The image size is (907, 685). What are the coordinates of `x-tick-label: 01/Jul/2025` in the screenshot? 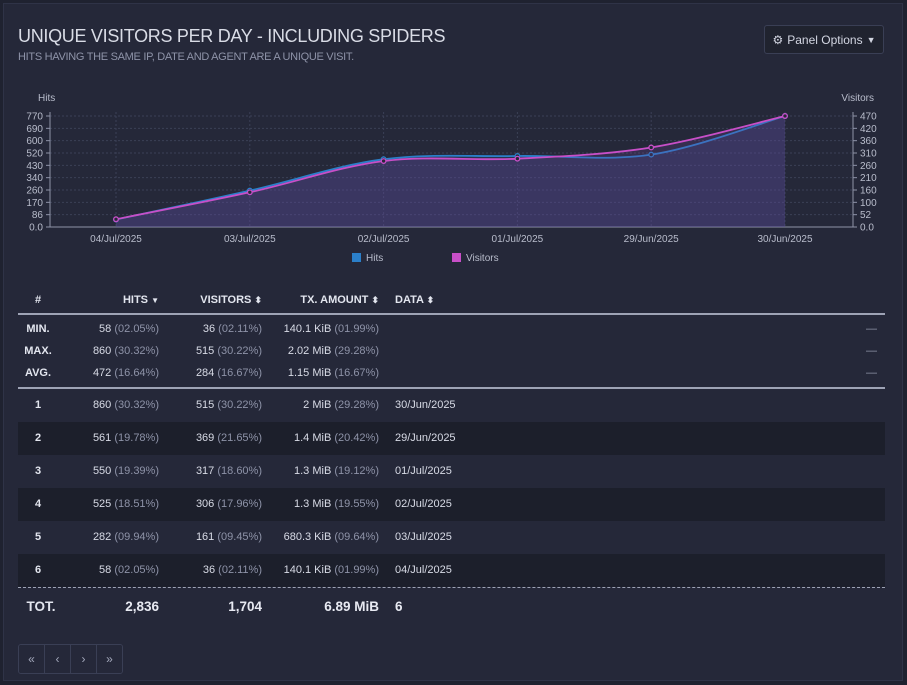 It's located at (518, 239).